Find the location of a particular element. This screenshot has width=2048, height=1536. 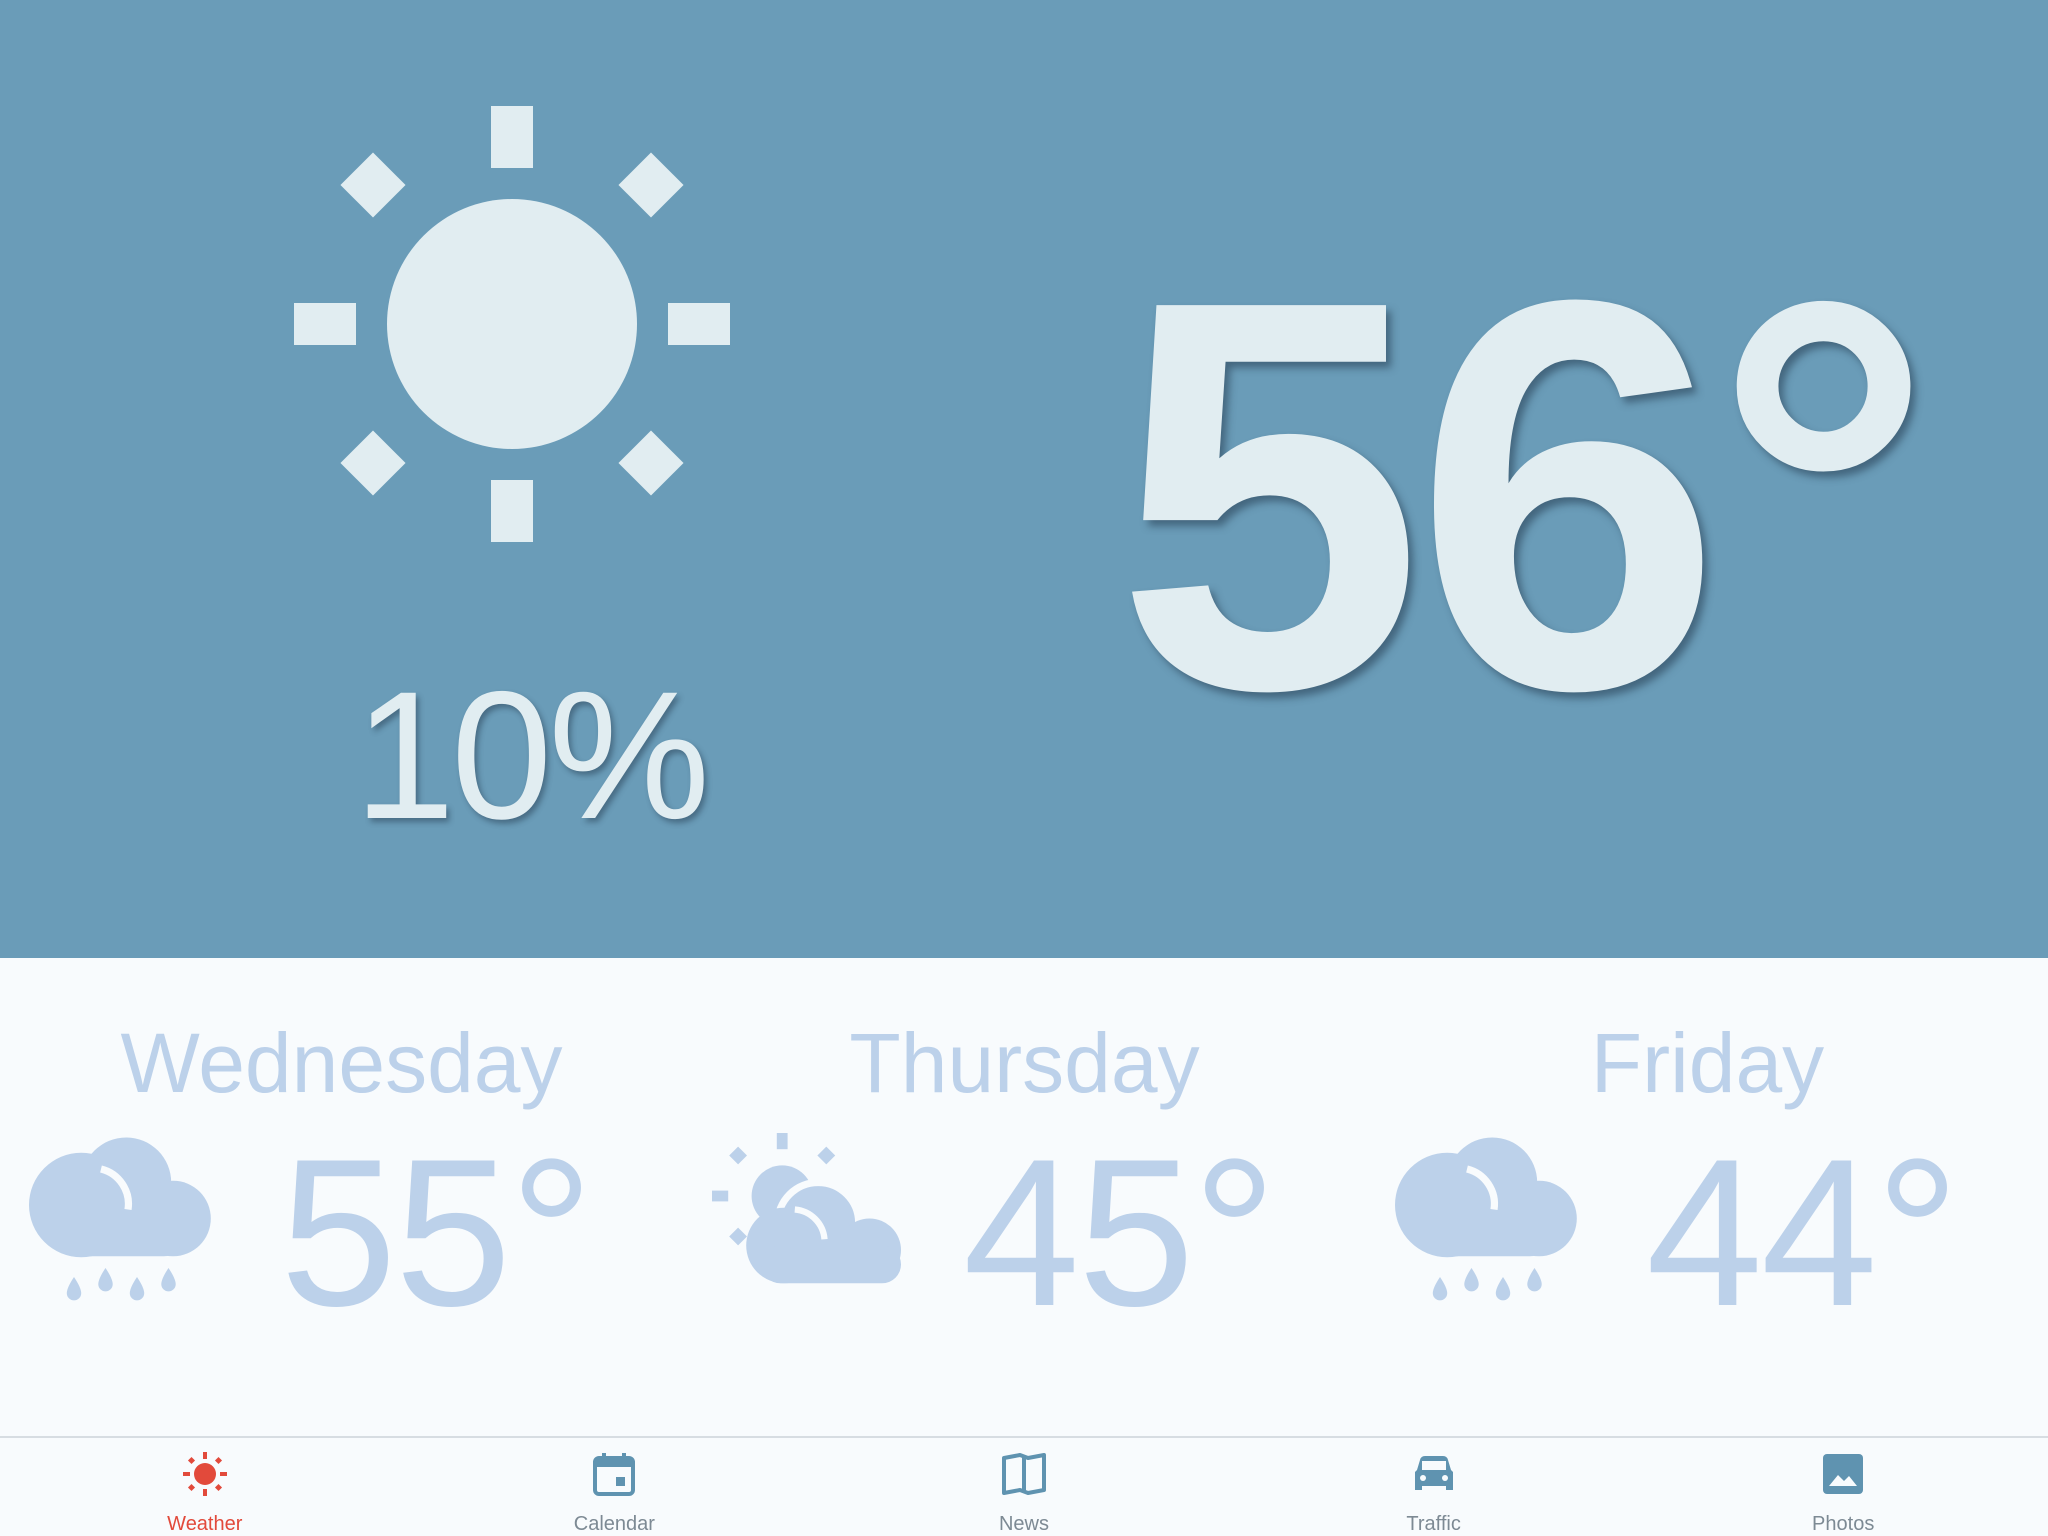

tab-traffic: Traffic is located at coordinates (1434, 1487).